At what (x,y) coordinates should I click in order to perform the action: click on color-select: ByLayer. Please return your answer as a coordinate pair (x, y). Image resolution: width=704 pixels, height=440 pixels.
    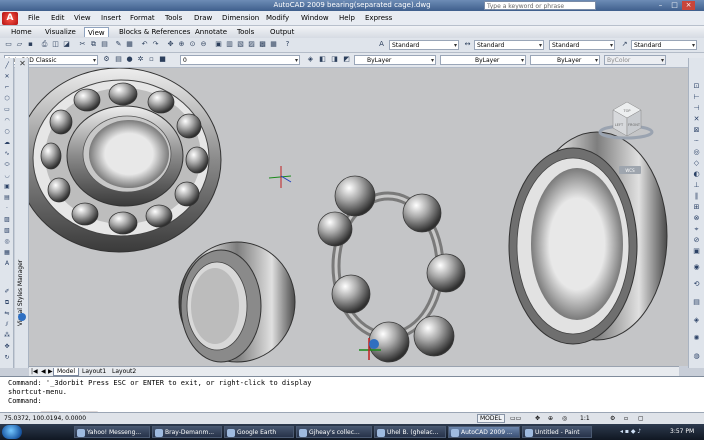
    Looking at the image, I should click on (395, 60).